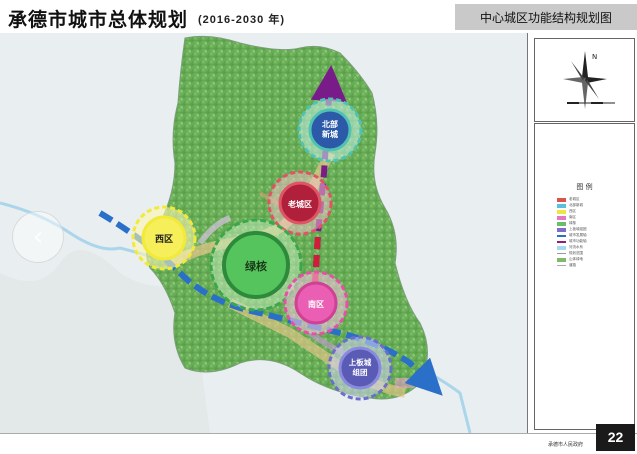 This screenshot has width=637, height=454. I want to click on plan-title: 承德市城市总体规划, so click(98, 20).